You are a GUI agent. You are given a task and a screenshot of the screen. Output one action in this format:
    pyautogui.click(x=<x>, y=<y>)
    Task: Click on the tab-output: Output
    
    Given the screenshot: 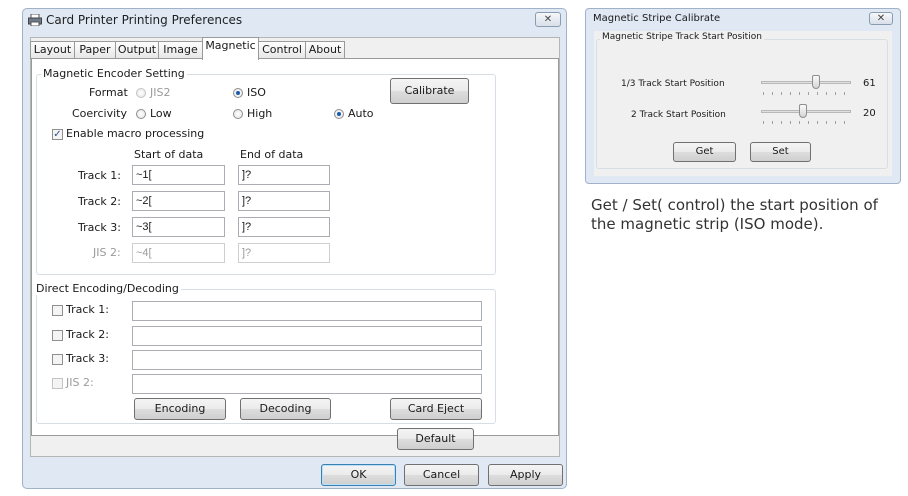 What is the action you would take?
    pyautogui.click(x=137, y=50)
    